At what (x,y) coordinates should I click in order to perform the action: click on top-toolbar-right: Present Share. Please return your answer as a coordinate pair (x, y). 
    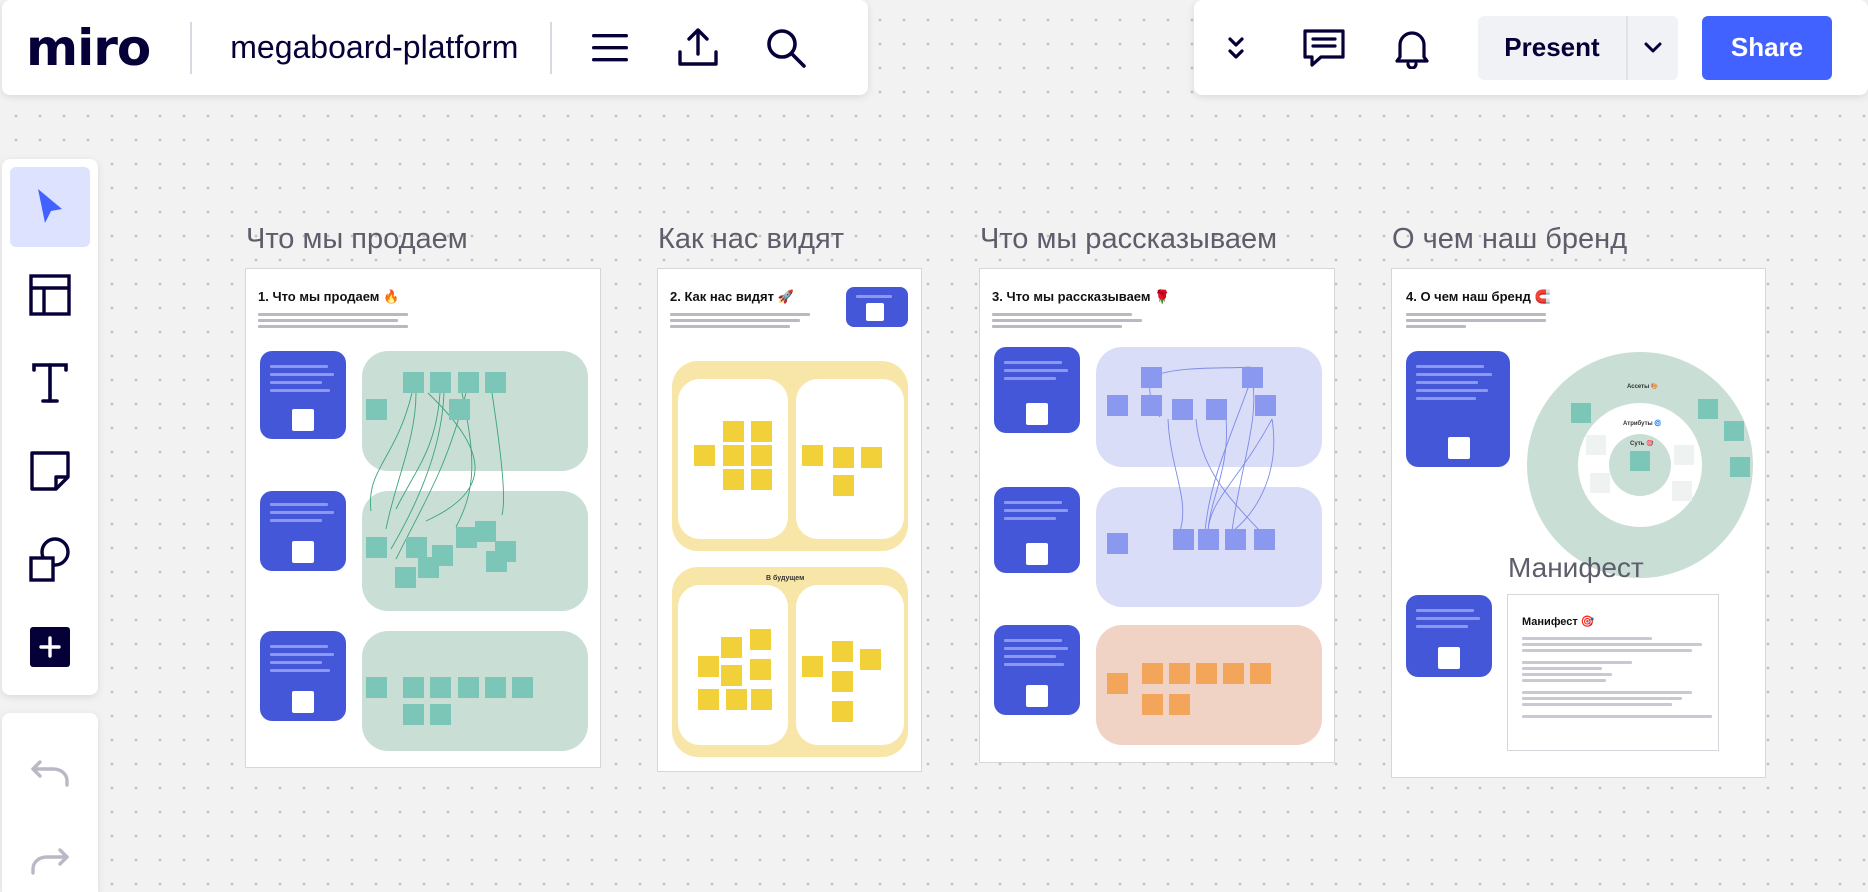
    Looking at the image, I should click on (1531, 47).